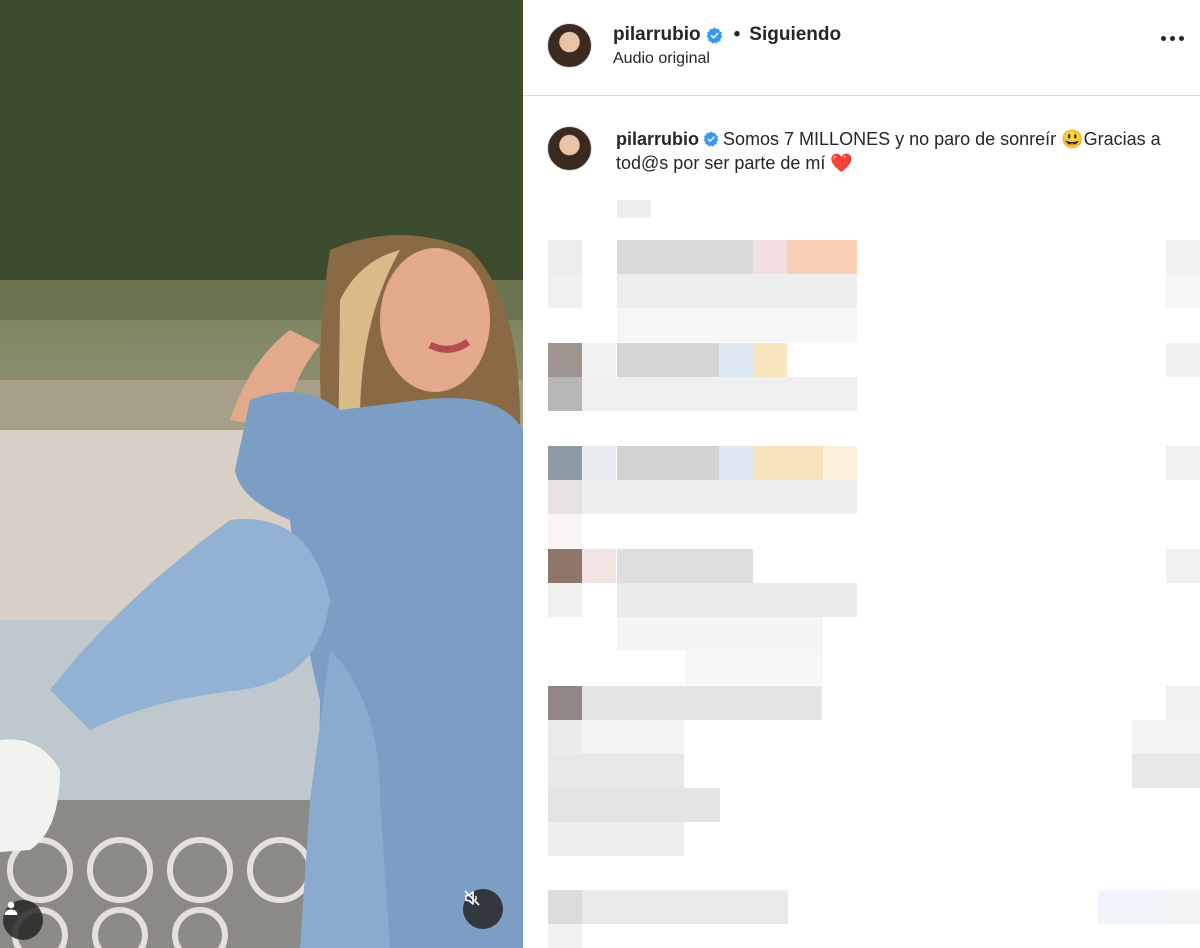 The width and height of the screenshot is (1200, 948). What do you see at coordinates (1163, 38) in the screenshot?
I see `more-options-icon` at bounding box center [1163, 38].